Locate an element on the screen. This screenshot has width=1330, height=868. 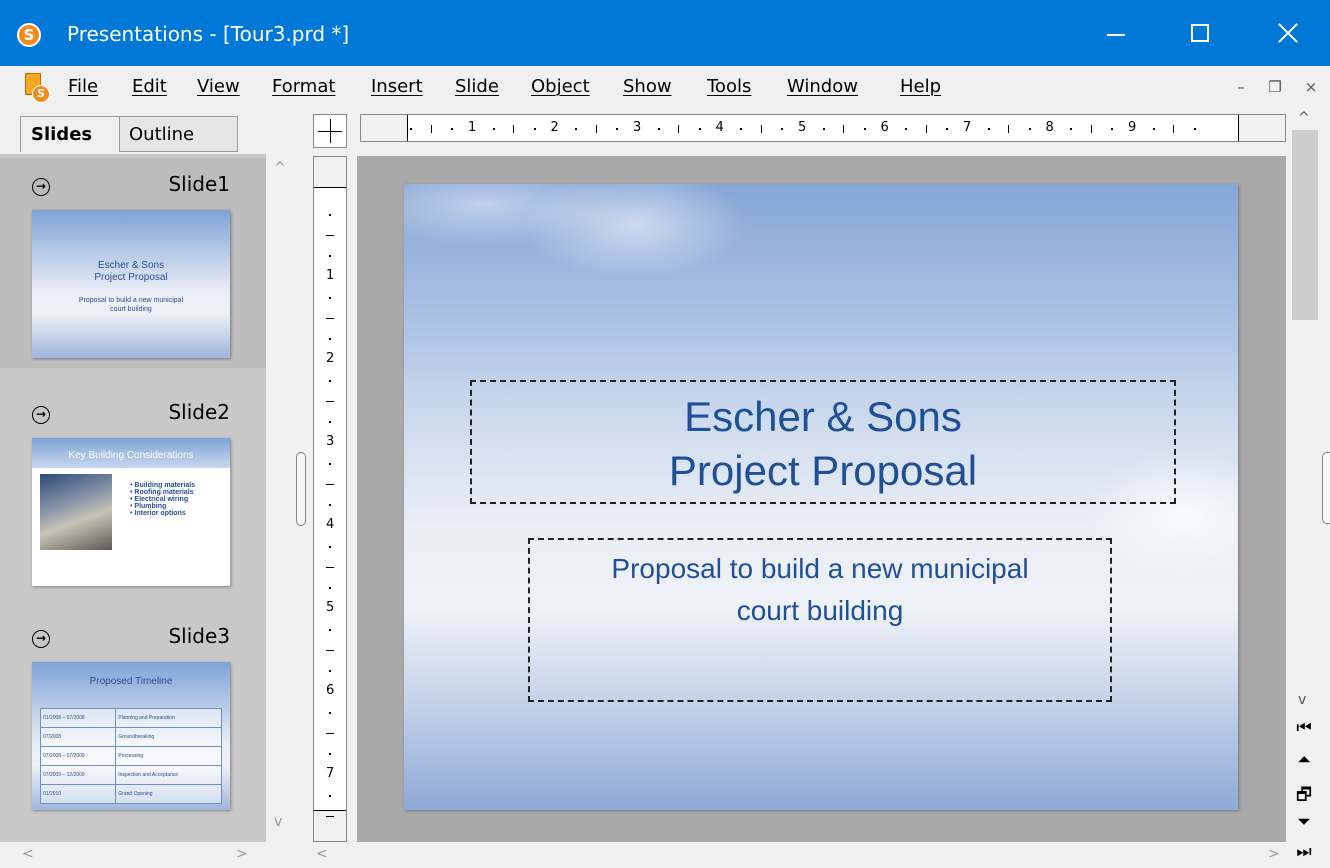
document-icon: S is located at coordinates (36, 88).